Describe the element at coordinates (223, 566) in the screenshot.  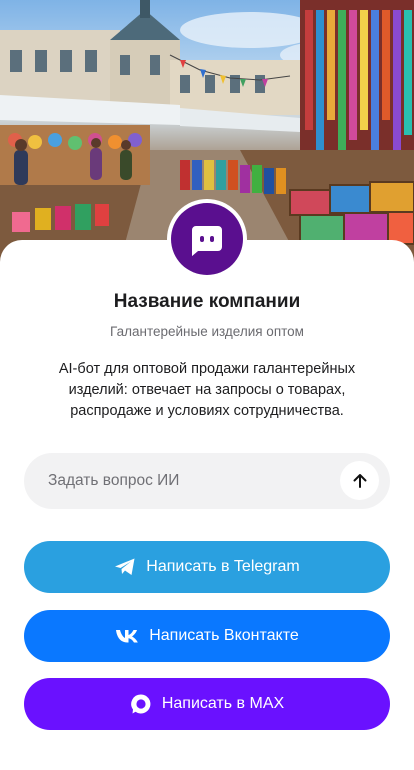
I see `telegram-button-label: Написать в Telegram` at that location.